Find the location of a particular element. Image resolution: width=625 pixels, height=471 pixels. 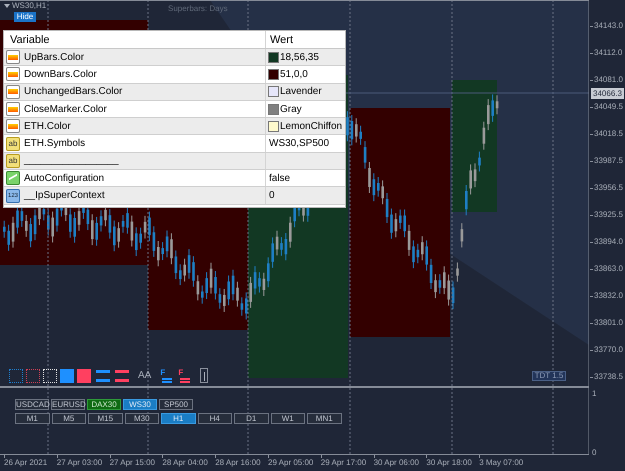

timeframe-button: H4 is located at coordinates (215, 418).